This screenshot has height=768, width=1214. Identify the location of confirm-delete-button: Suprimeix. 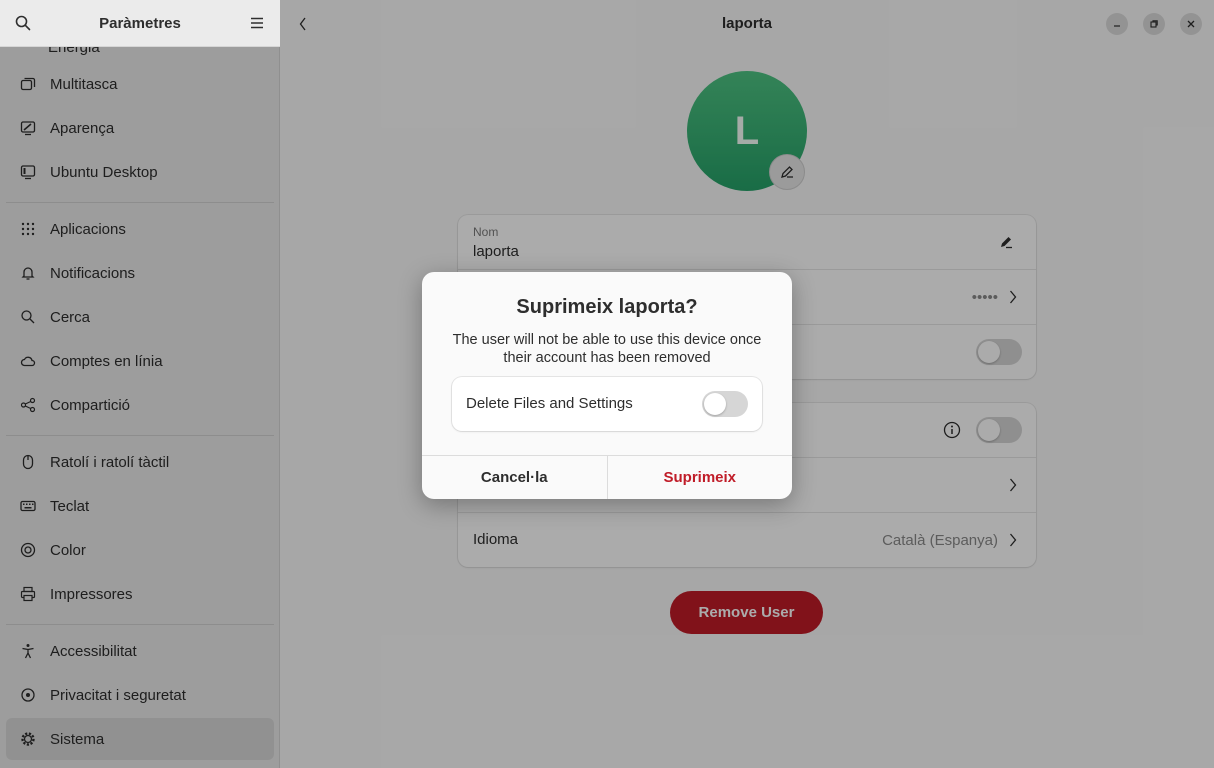
(700, 477).